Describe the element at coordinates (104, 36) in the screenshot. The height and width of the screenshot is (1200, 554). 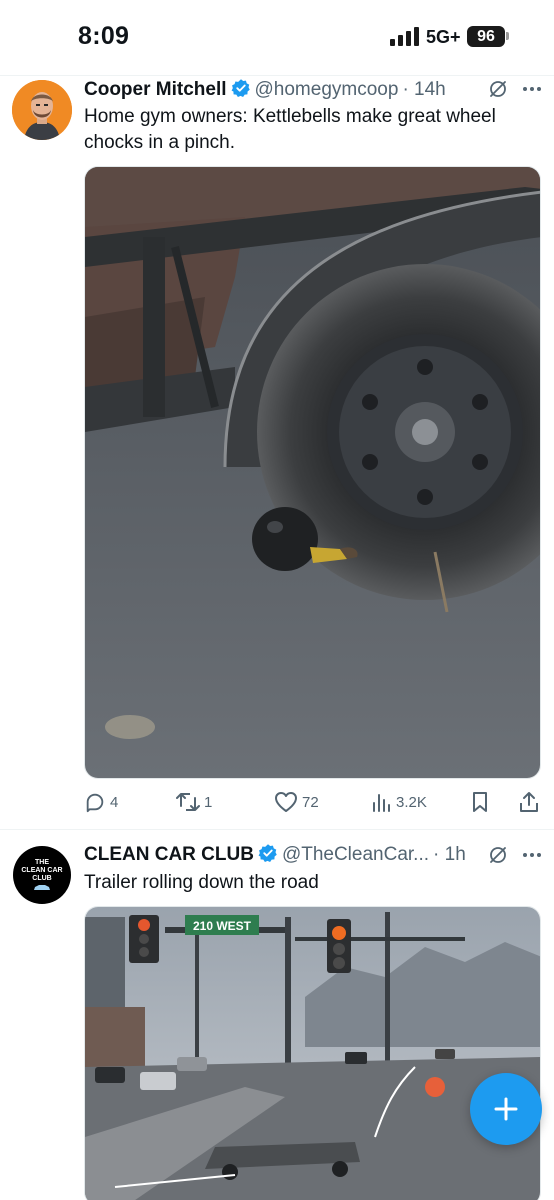
I see `status-time: 8:09` at that location.